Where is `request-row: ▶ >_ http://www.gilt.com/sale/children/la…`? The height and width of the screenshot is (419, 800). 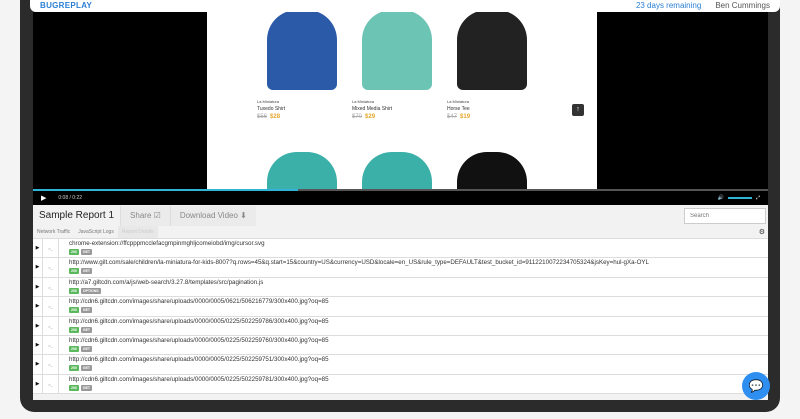 request-row: ▶ >_ http://www.gilt.com/sale/children/la… is located at coordinates (400, 268).